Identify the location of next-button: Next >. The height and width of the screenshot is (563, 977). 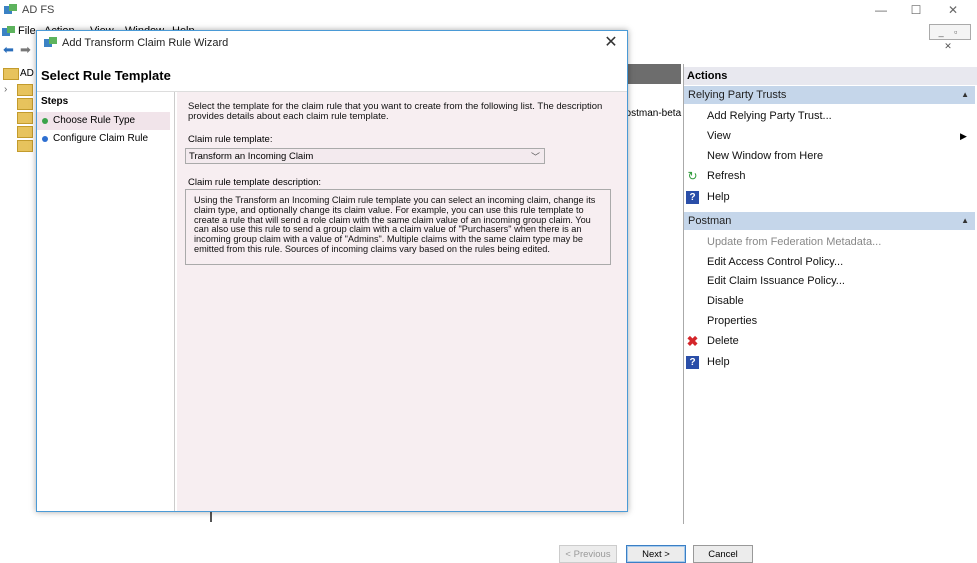
(656, 554).